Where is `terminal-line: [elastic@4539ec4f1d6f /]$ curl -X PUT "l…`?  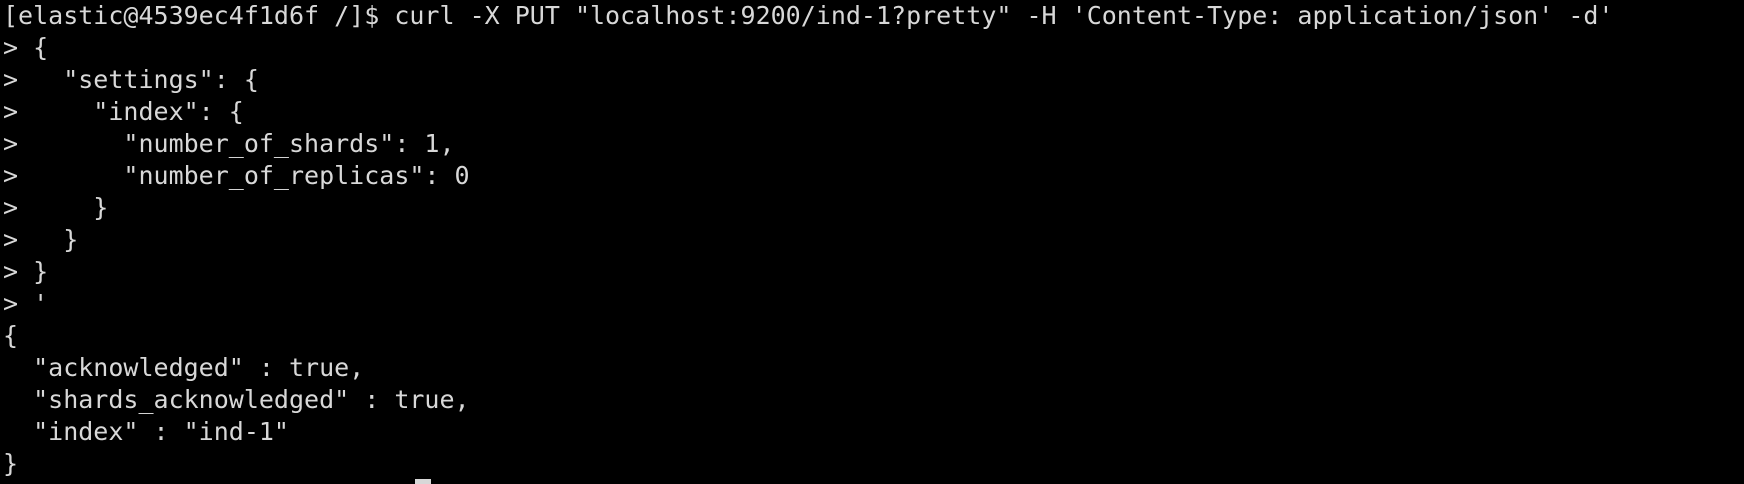
terminal-line: [elastic@4539ec4f1d6f /]$ curl -X PUT "l… is located at coordinates (808, 15).